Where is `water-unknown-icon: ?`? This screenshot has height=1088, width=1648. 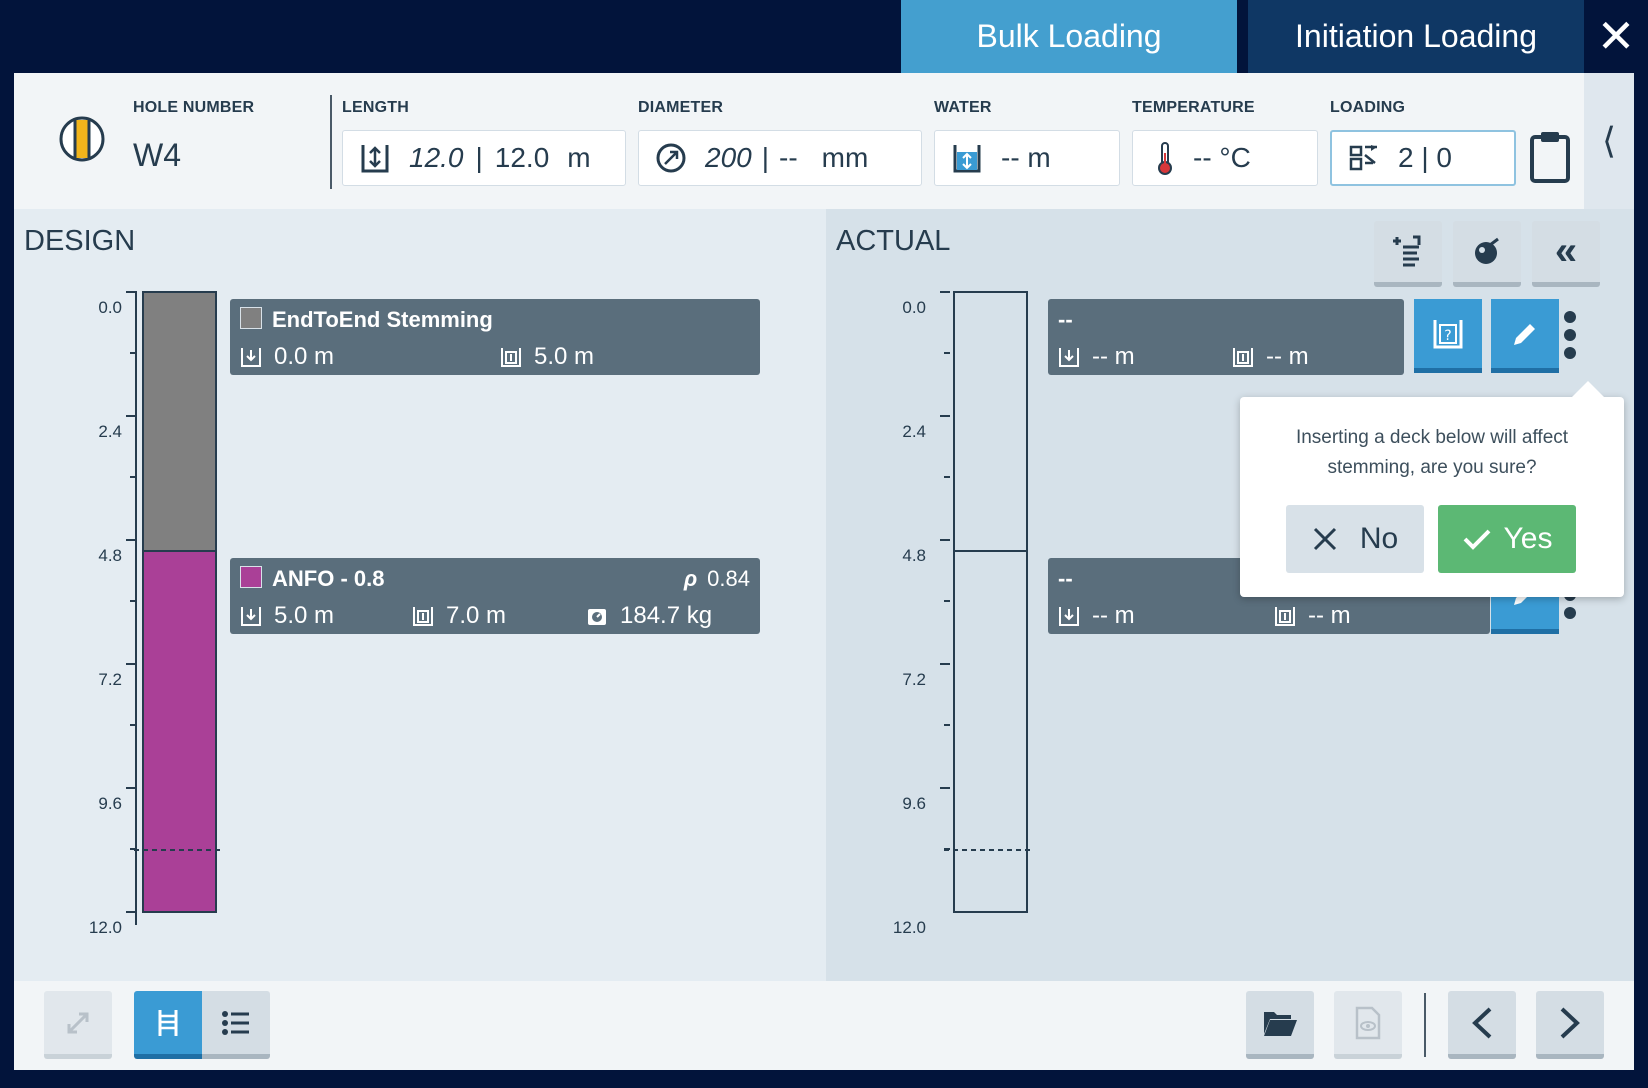
water-unknown-icon: ? is located at coordinates (1448, 333).